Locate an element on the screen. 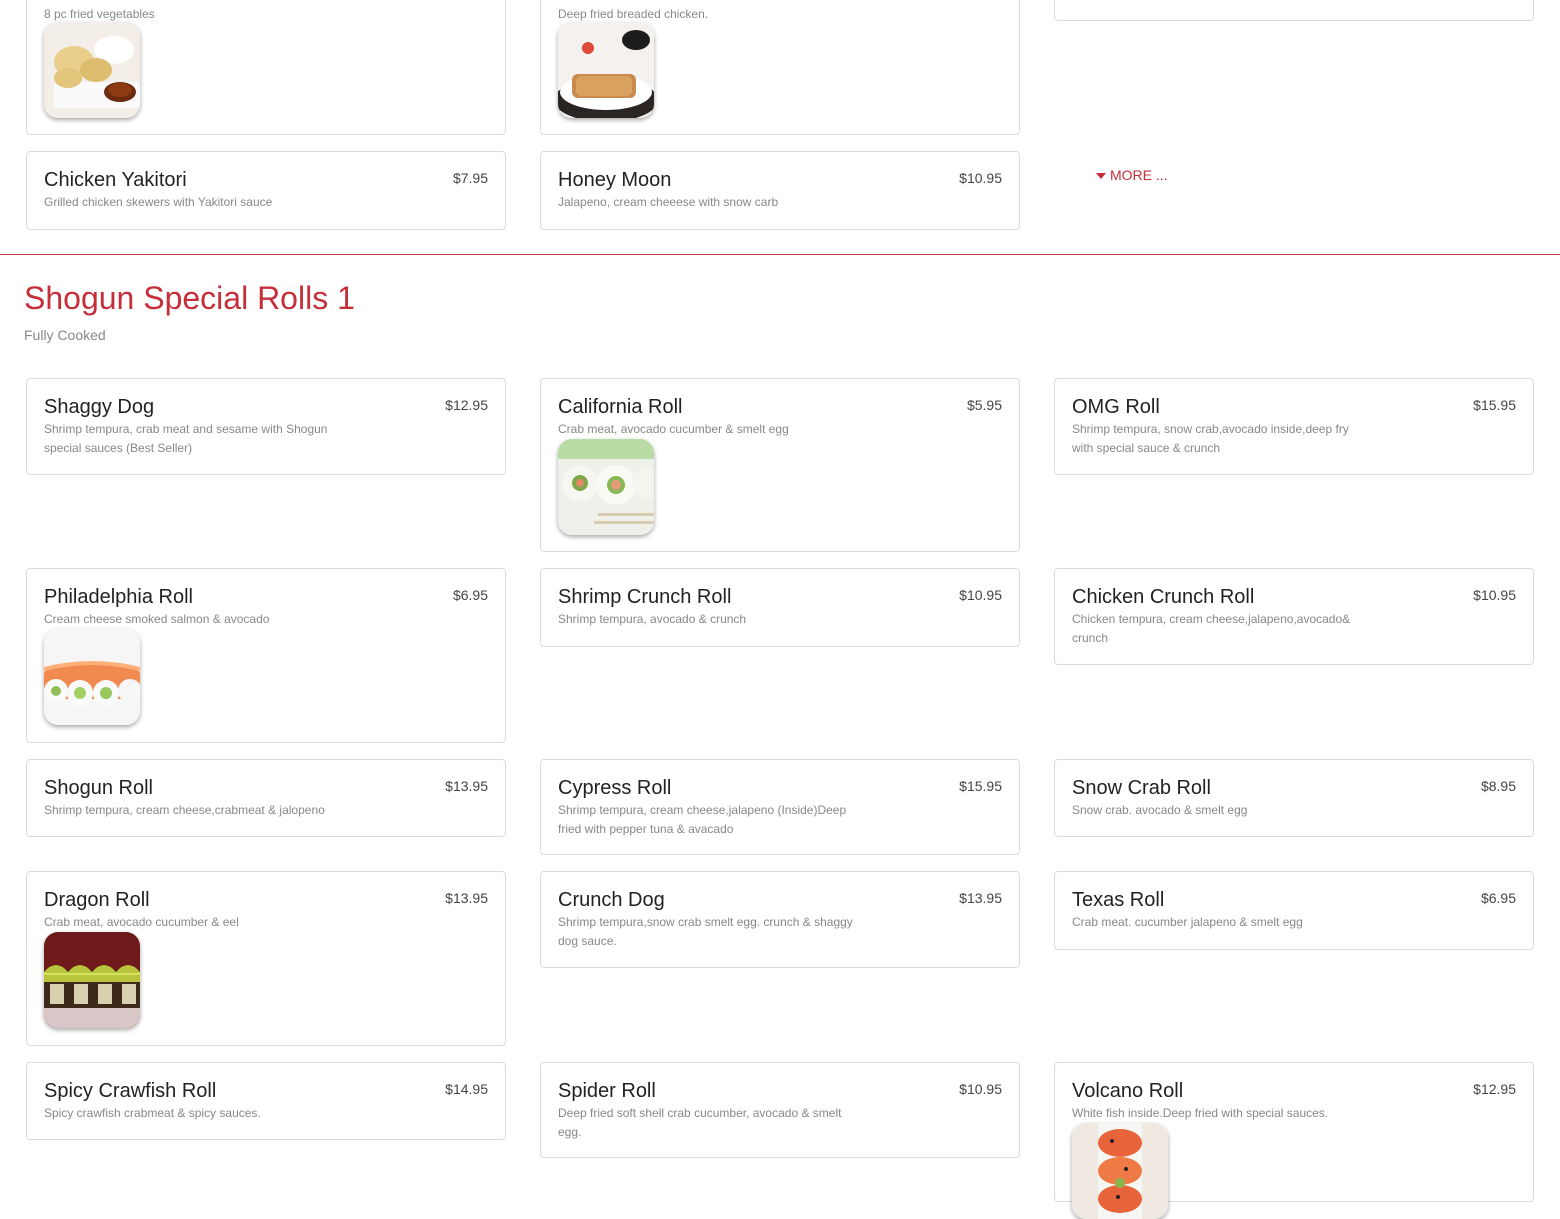 The height and width of the screenshot is (1219, 1560). item-name: OMG Roll is located at coordinates (1116, 407).